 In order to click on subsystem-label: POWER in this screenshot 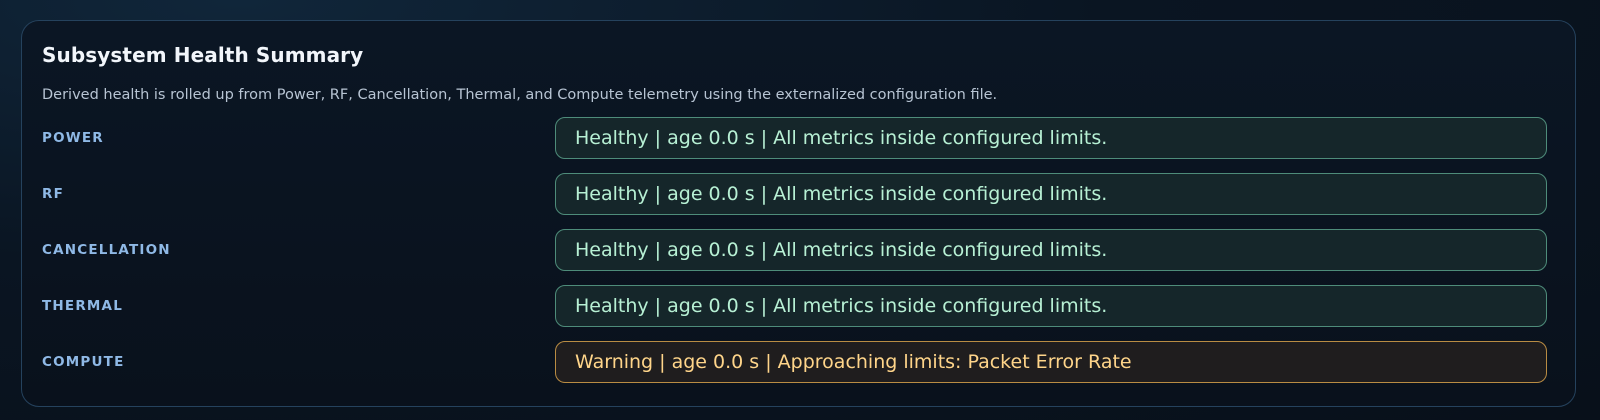, I will do `click(73, 138)`.